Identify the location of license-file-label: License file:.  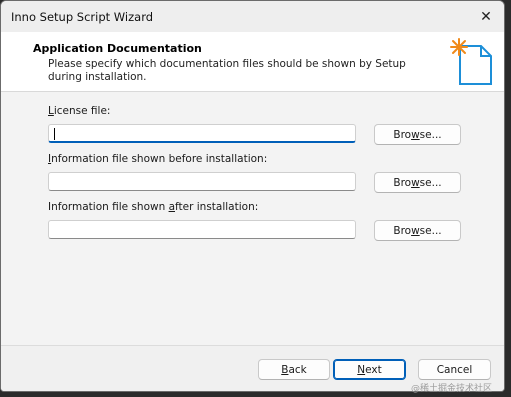
(79, 111).